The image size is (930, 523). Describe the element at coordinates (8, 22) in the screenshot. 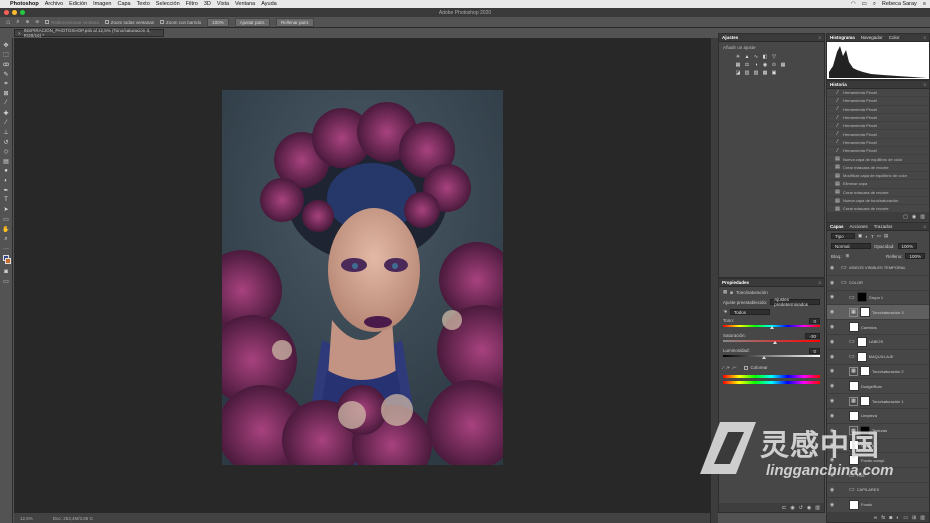

I see `home-icon: ⌂` at that location.